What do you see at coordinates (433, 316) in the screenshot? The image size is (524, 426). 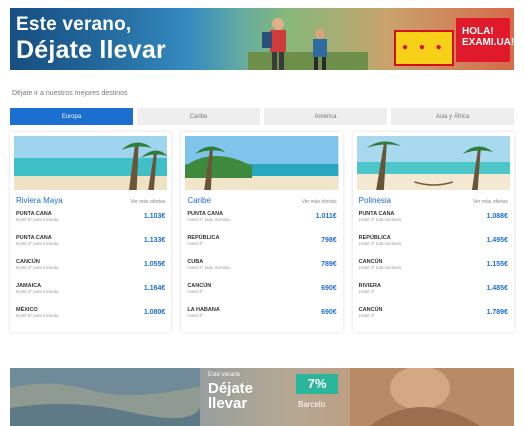 I see `offer-row: CANCÚN Hotel 4* 1.789€` at bounding box center [433, 316].